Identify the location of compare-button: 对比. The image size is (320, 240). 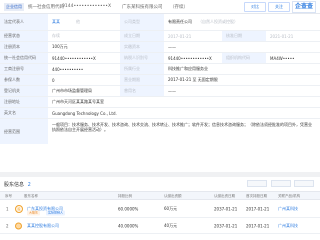
(255, 7).